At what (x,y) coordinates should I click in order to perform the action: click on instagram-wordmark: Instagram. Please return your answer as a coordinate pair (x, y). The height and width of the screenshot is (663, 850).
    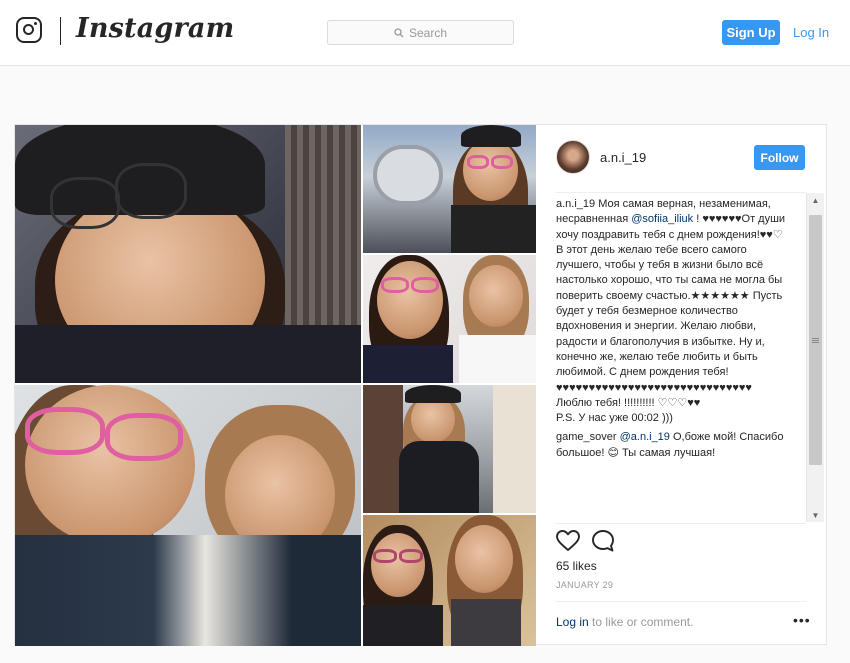
    Looking at the image, I should click on (155, 28).